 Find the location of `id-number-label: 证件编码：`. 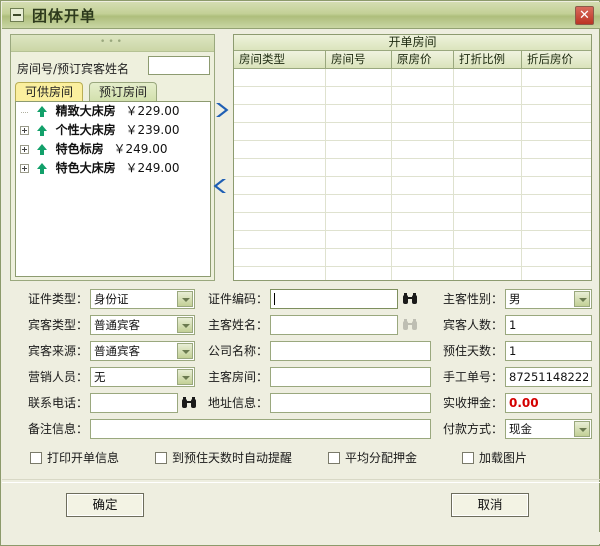

id-number-label: 证件编码： is located at coordinates (237, 299).